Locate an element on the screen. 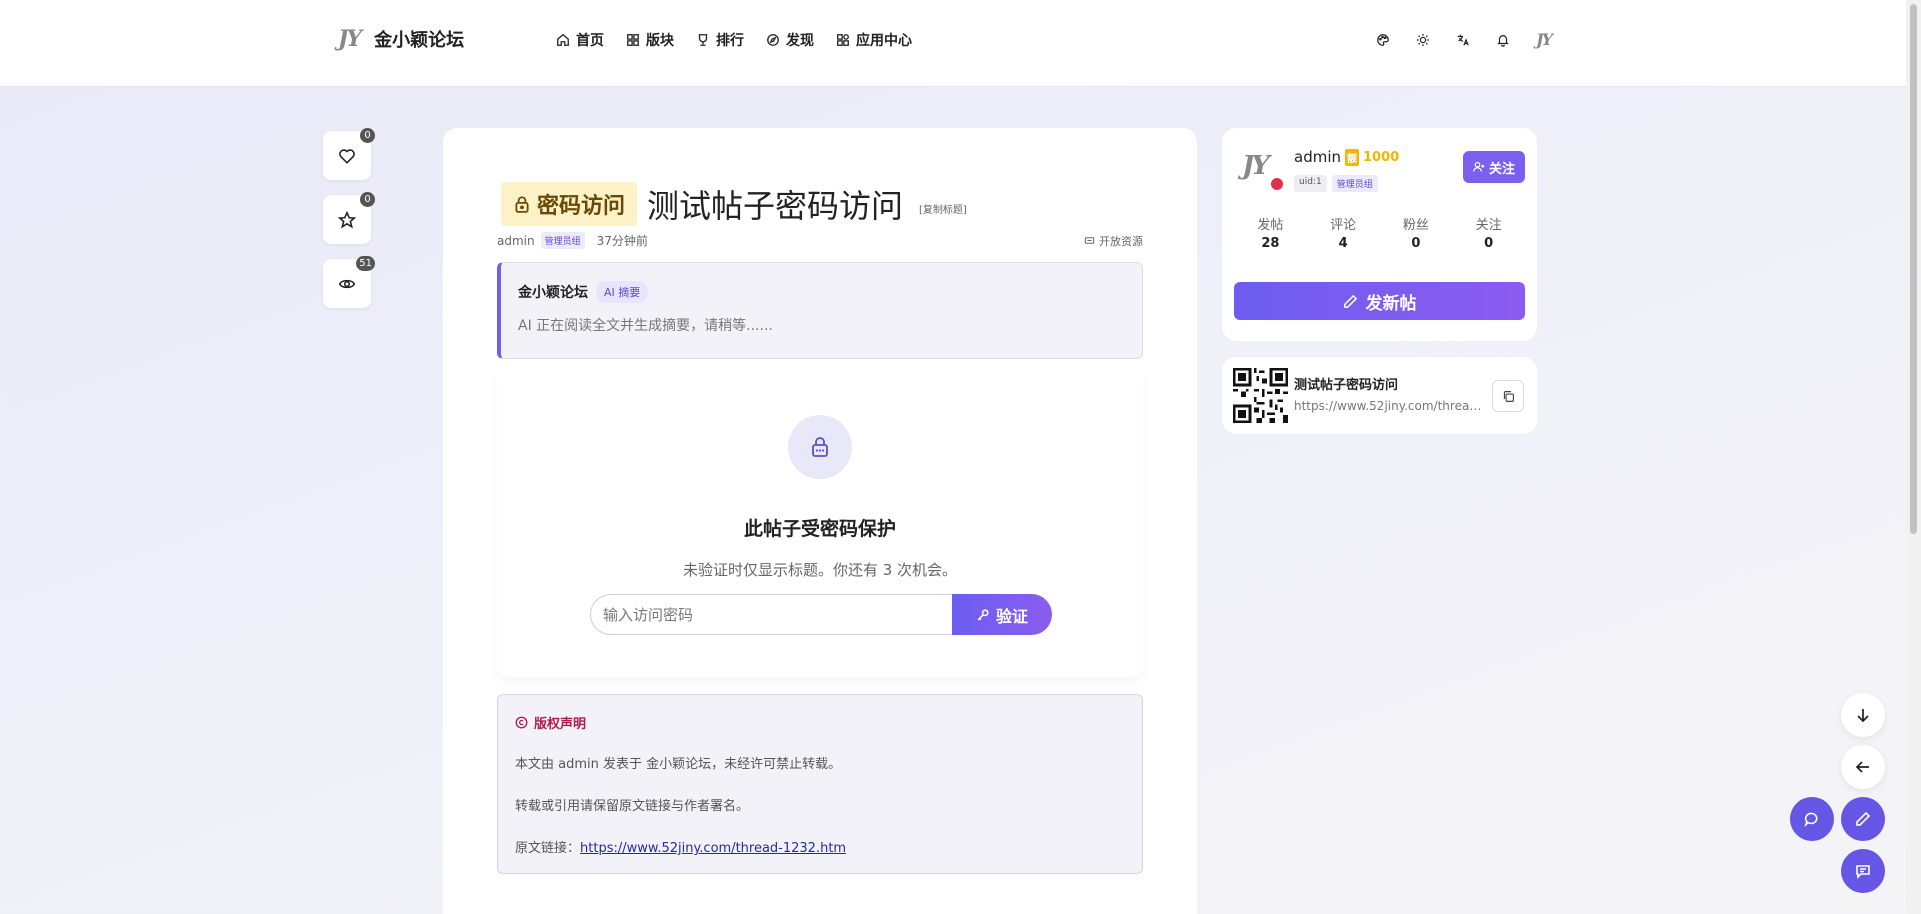  translate-icon is located at coordinates (1463, 39).